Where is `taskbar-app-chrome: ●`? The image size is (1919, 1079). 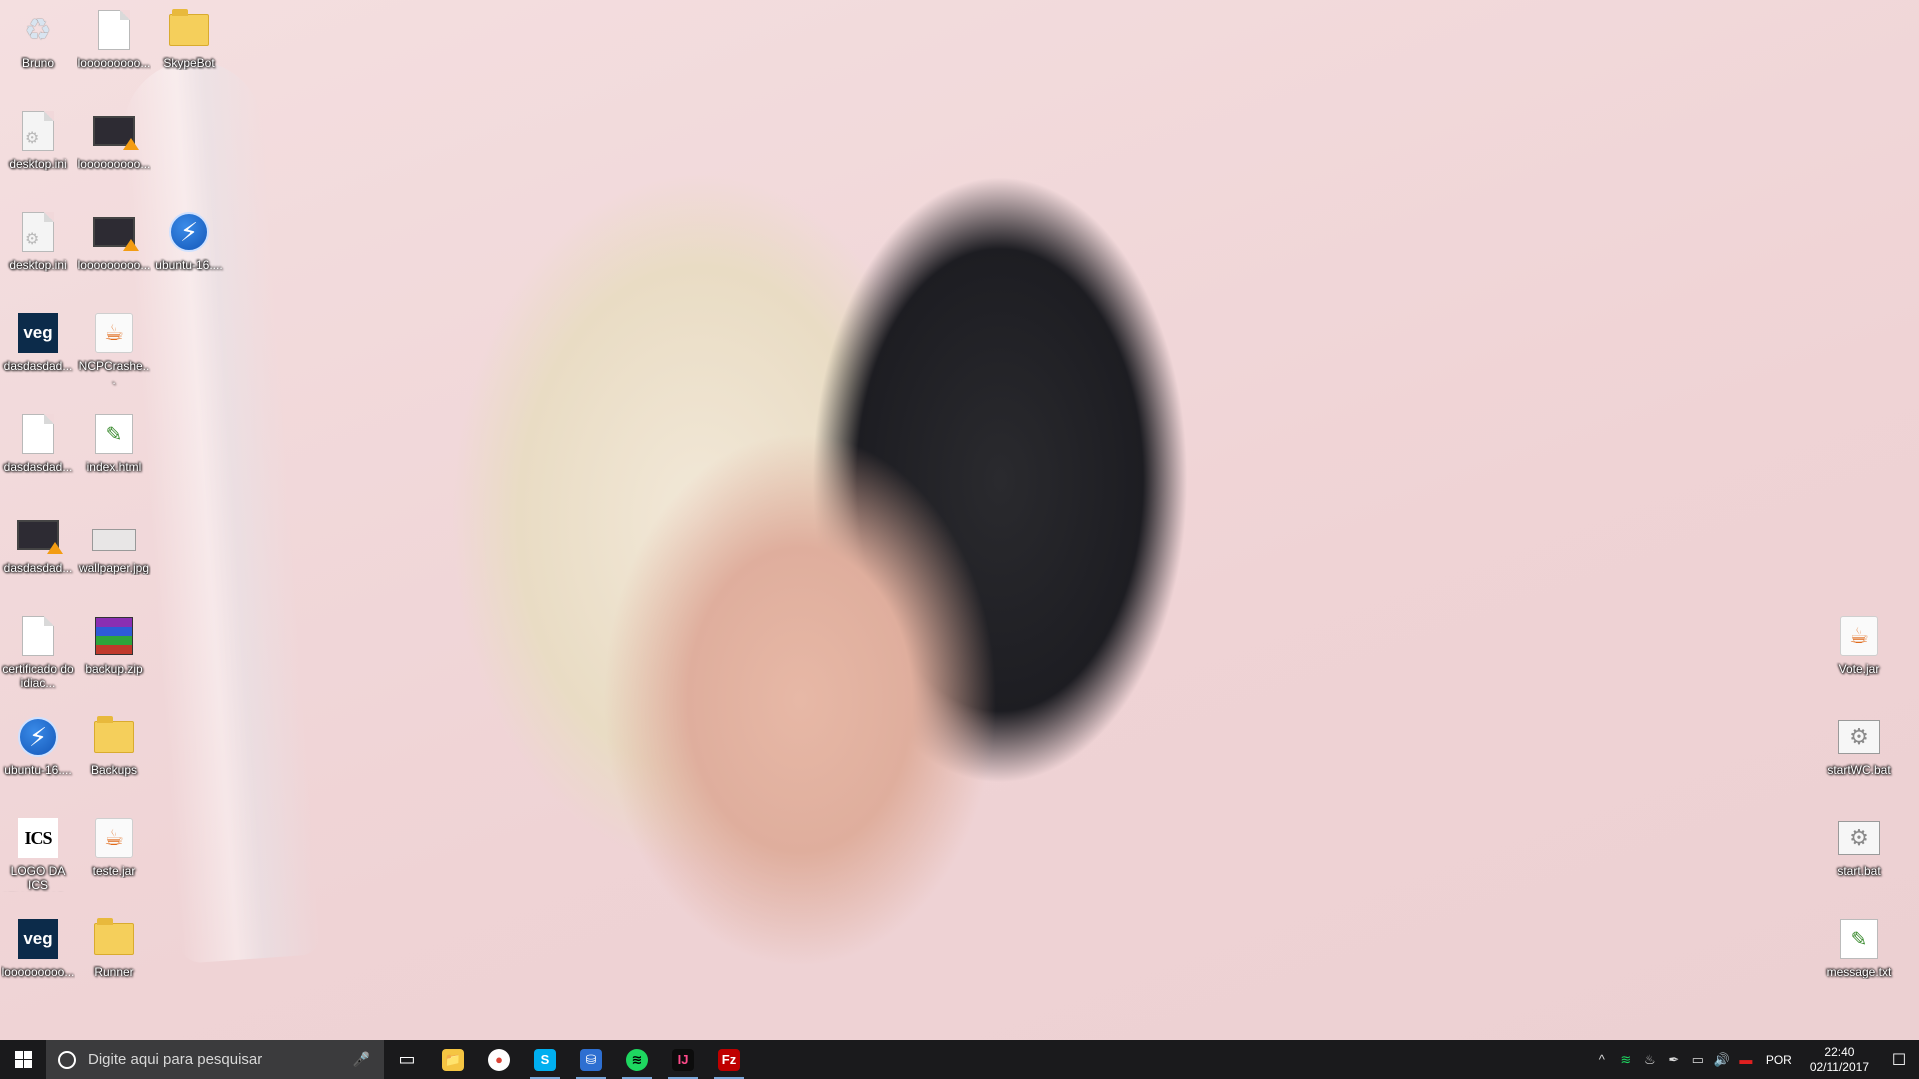 taskbar-app-chrome: ● is located at coordinates (499, 1059).